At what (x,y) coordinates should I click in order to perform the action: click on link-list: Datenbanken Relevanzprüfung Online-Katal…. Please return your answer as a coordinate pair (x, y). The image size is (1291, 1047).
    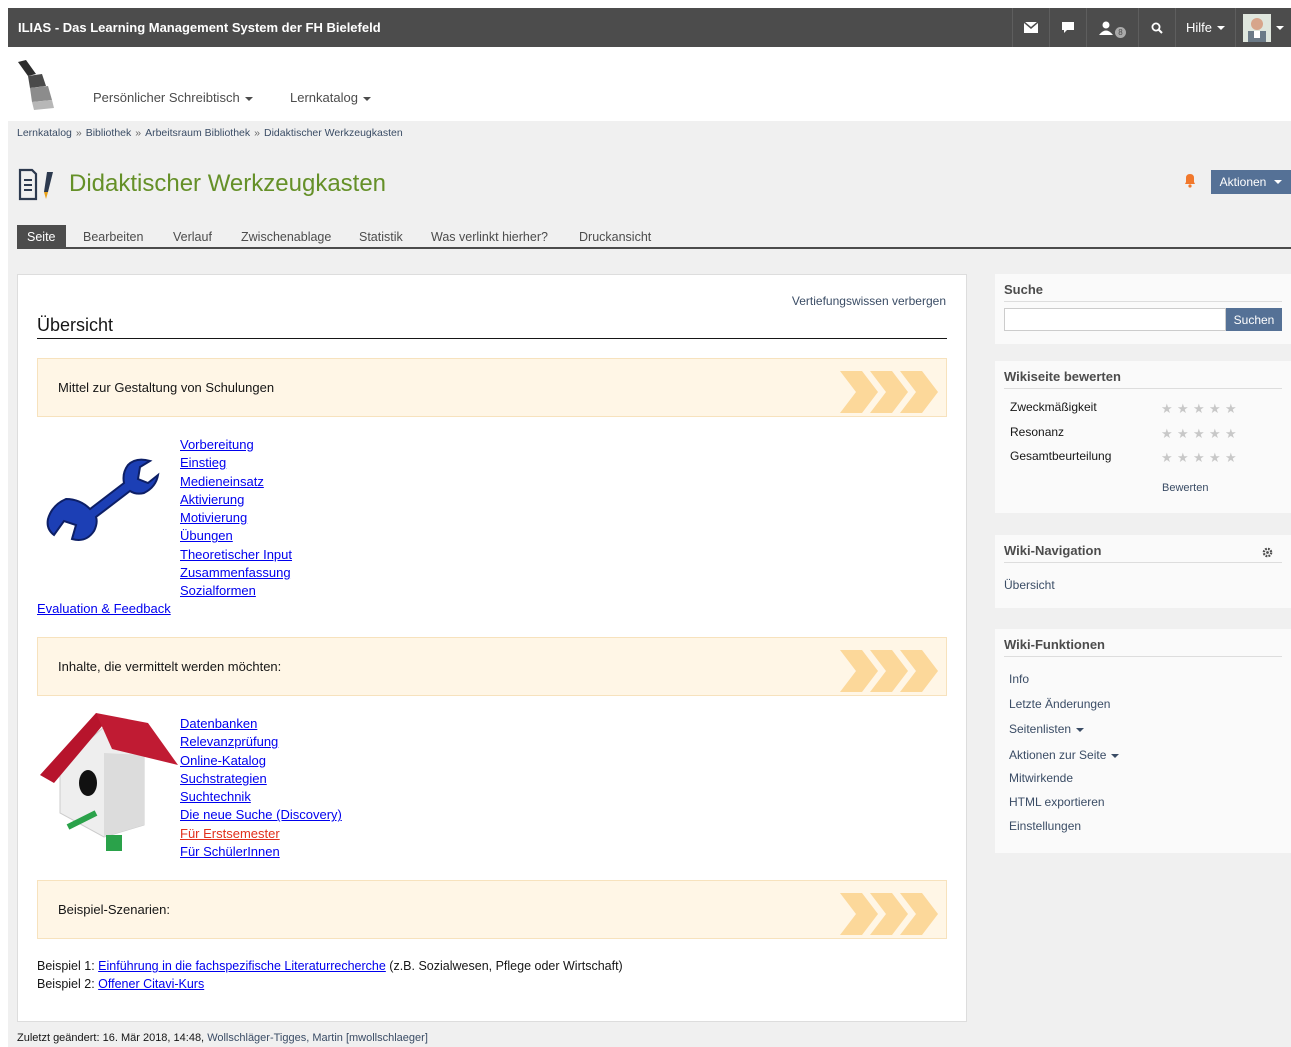
    Looking at the image, I should click on (261, 788).